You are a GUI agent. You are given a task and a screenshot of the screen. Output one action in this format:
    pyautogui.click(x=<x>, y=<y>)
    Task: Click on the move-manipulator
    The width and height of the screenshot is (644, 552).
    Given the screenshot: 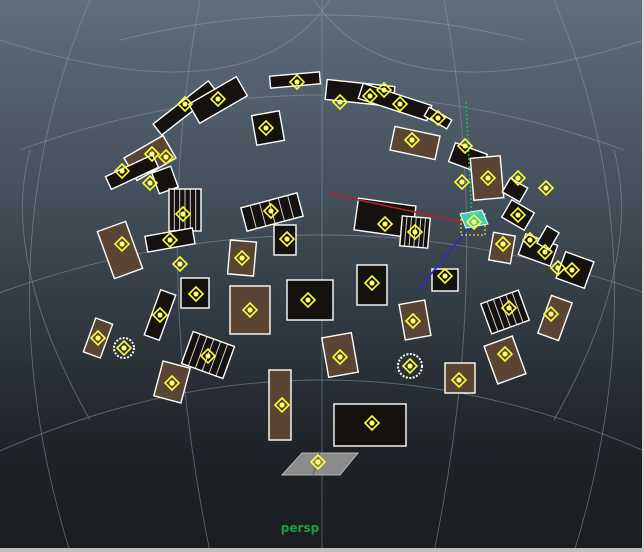 What is the action you would take?
    pyautogui.click(x=409, y=195)
    